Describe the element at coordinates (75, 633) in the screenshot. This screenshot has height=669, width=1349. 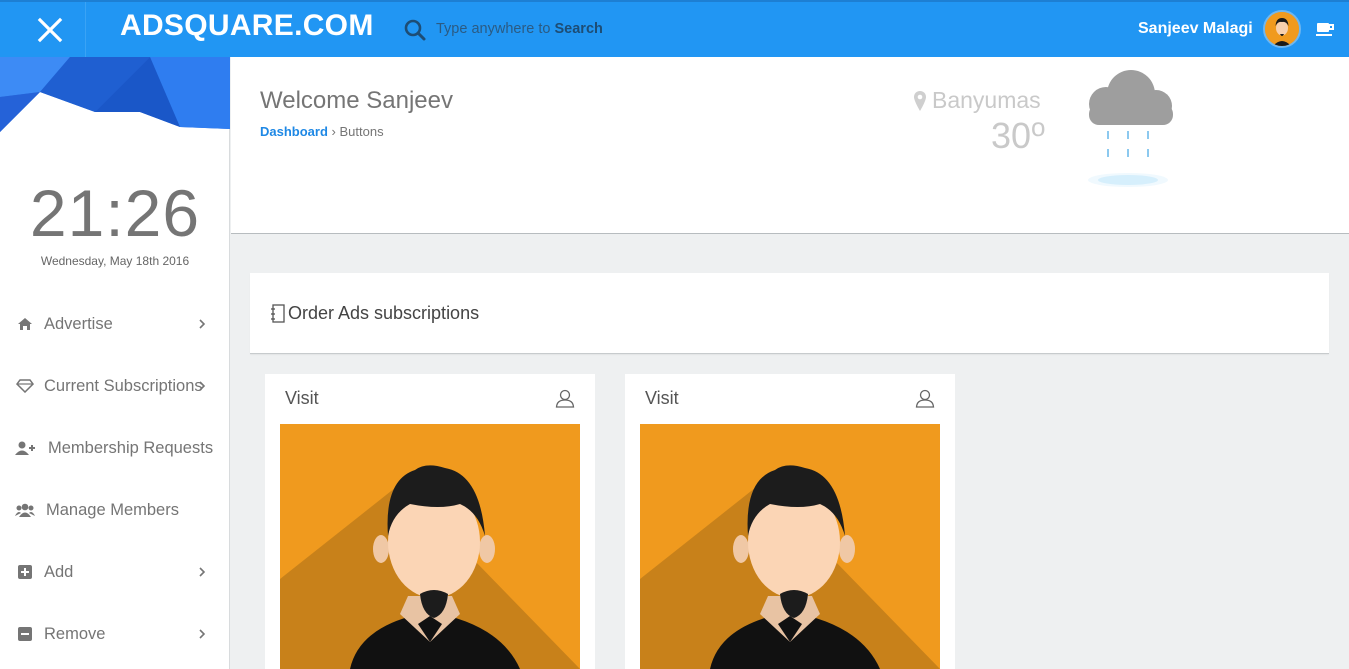
I see `sidebar-item-label: Remove` at that location.